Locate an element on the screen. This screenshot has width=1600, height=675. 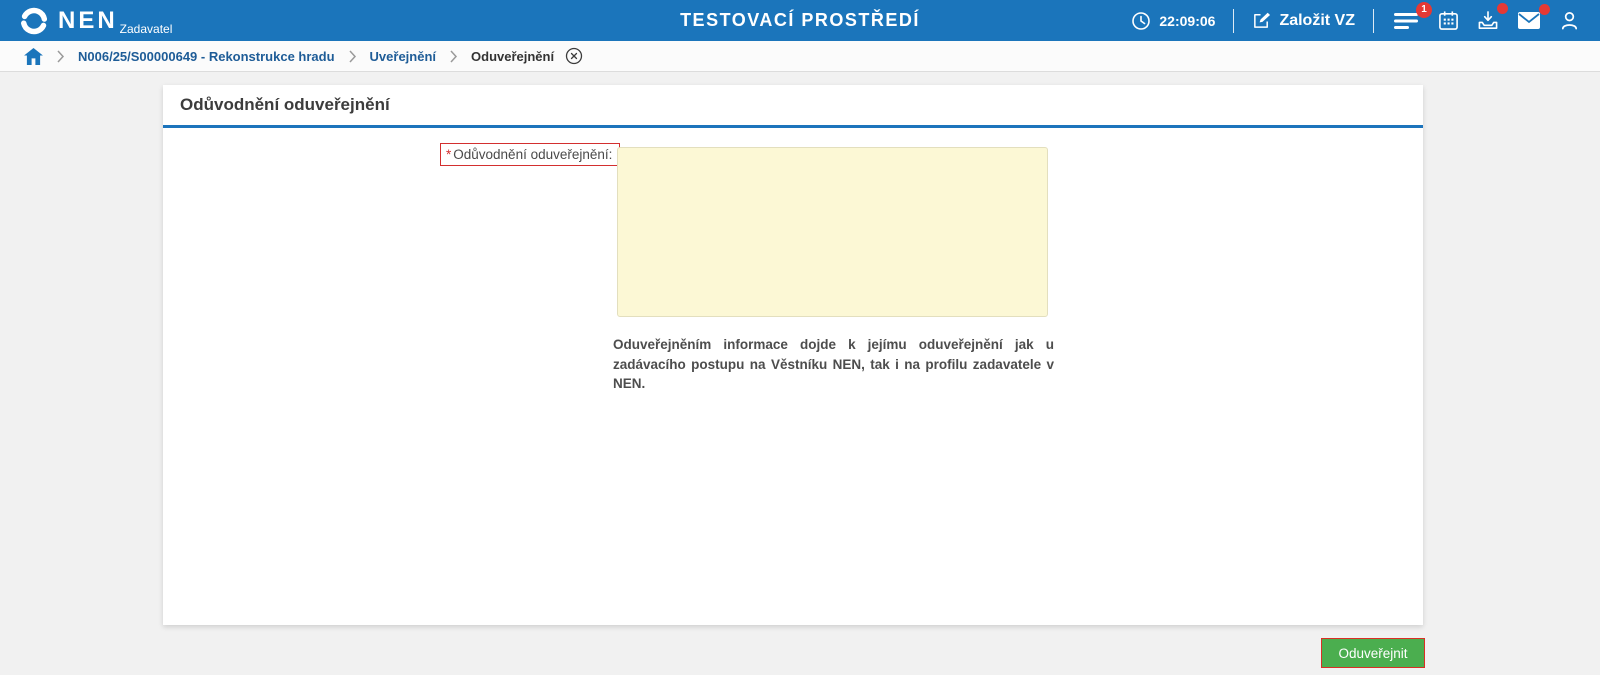
create-vz-button: Založit VZ is located at coordinates (1303, 20).